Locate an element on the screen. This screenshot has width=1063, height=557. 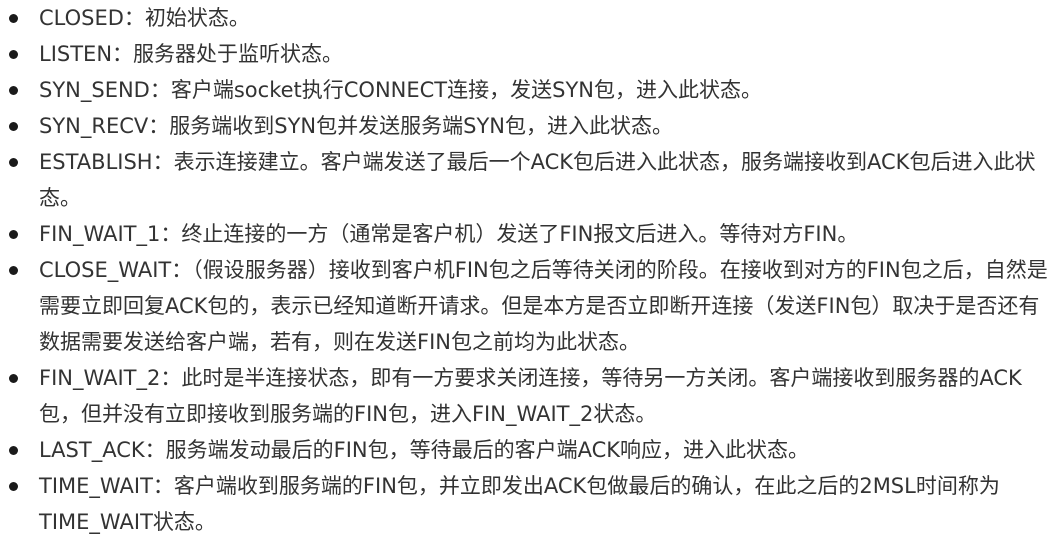
state-description: 服务端发动最后的FIN包，等待最后的客户端ACK响应，进入此状态。 is located at coordinates (487, 450).